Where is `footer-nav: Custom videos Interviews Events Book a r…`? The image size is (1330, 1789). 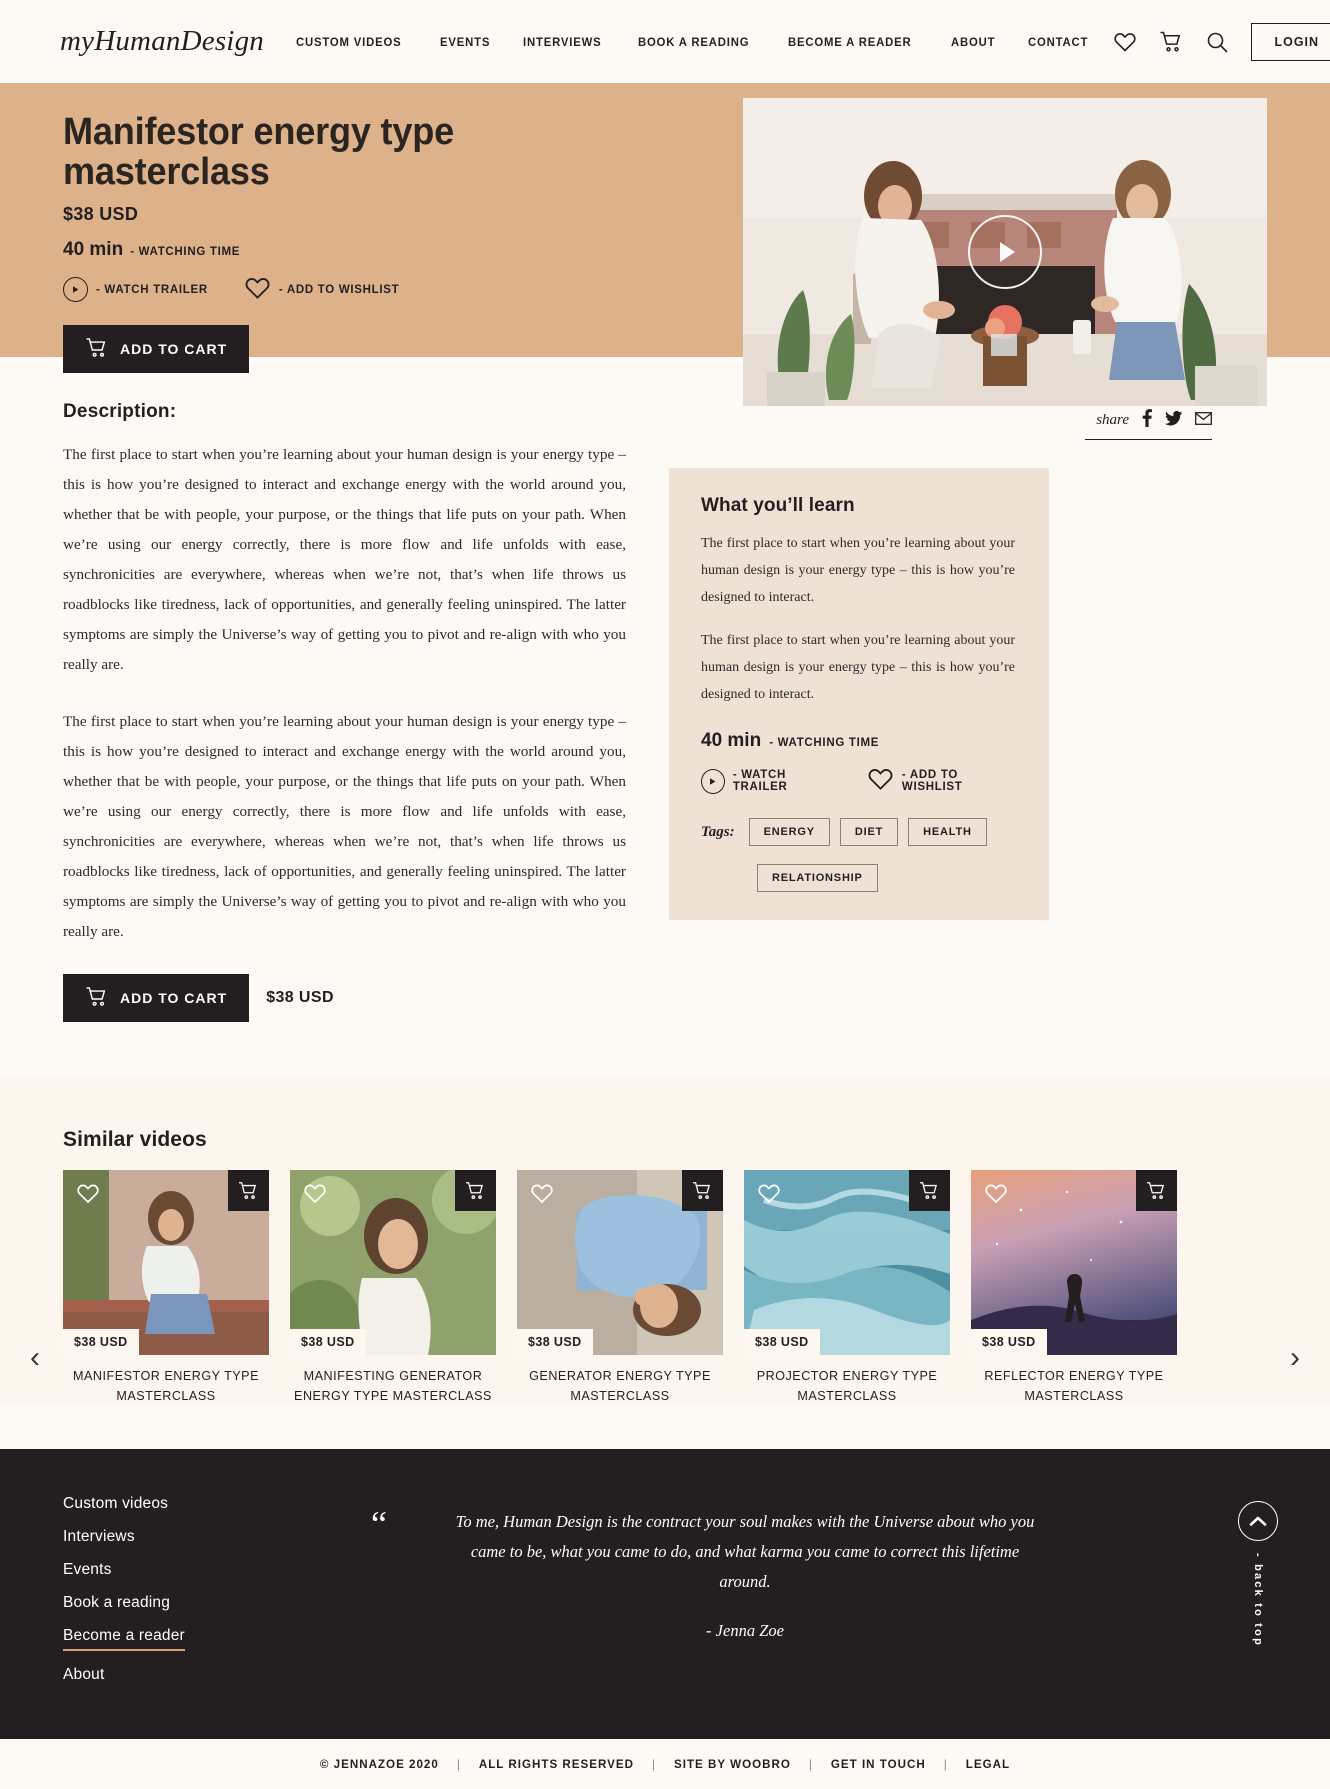 footer-nav: Custom videos Interviews Events Book a r… is located at coordinates (188, 1597).